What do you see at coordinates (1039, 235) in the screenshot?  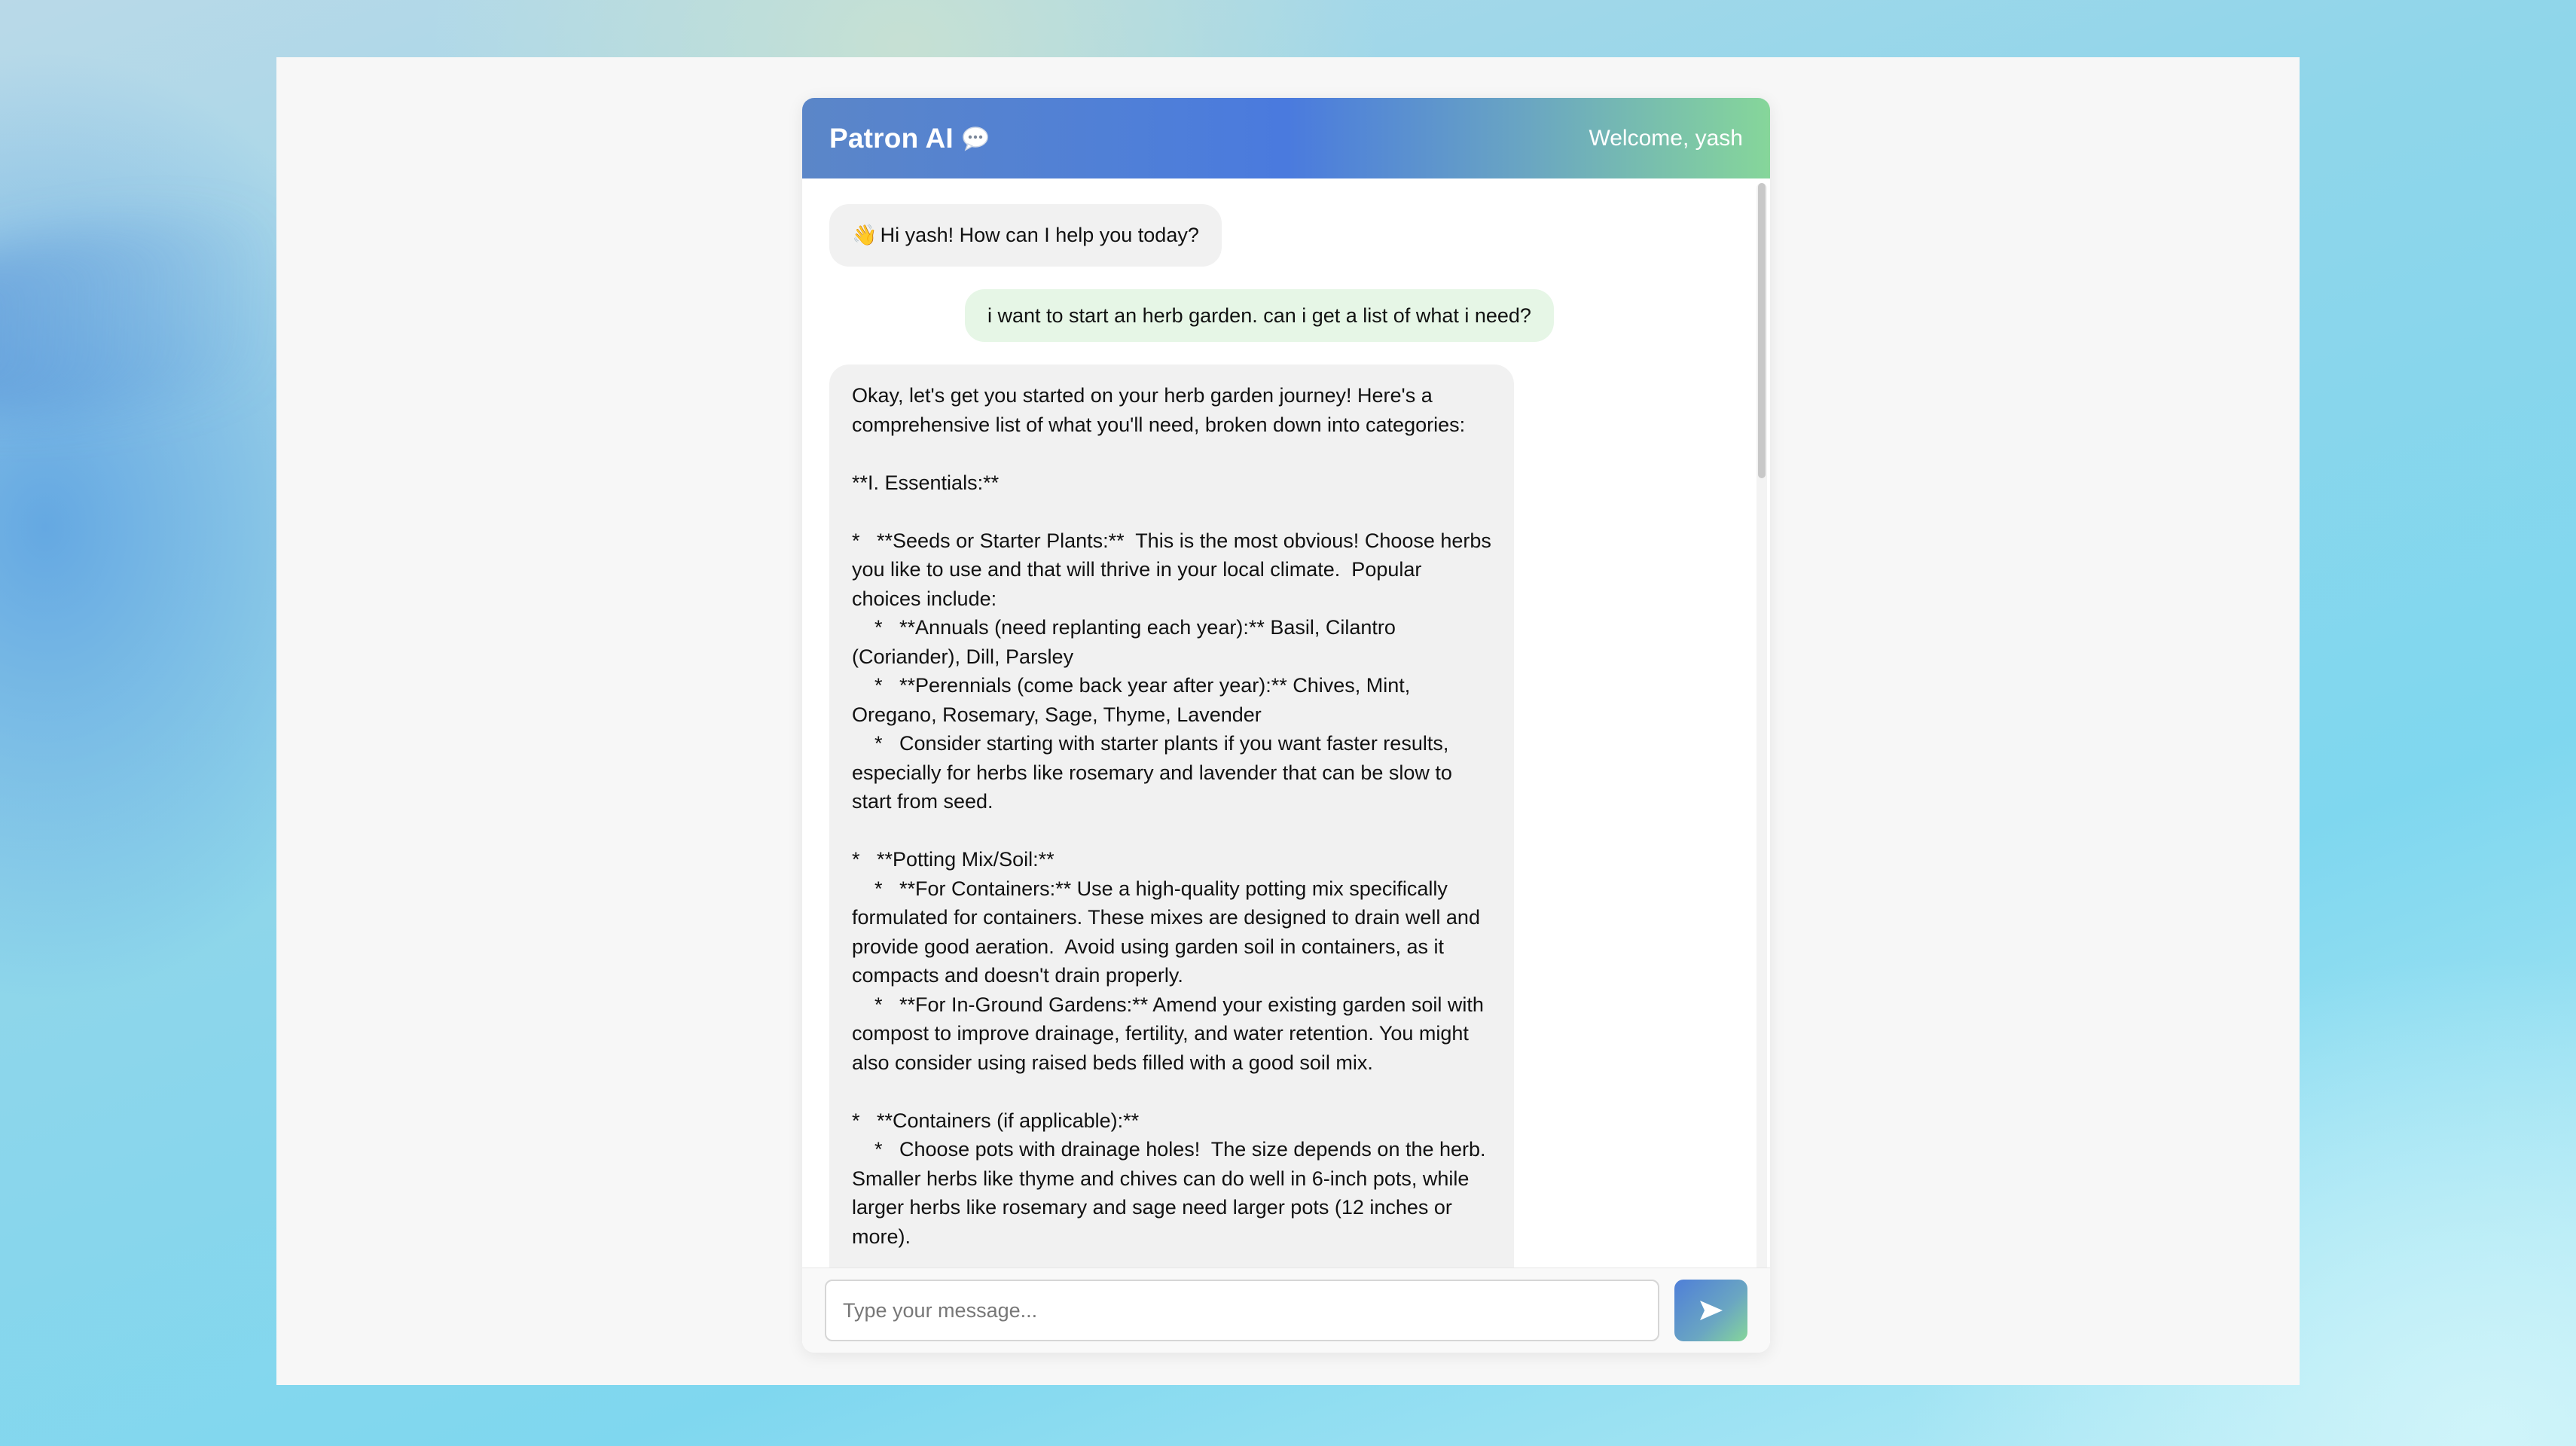 I see `assistant-message-text: Hi yash! How can I help you today?` at bounding box center [1039, 235].